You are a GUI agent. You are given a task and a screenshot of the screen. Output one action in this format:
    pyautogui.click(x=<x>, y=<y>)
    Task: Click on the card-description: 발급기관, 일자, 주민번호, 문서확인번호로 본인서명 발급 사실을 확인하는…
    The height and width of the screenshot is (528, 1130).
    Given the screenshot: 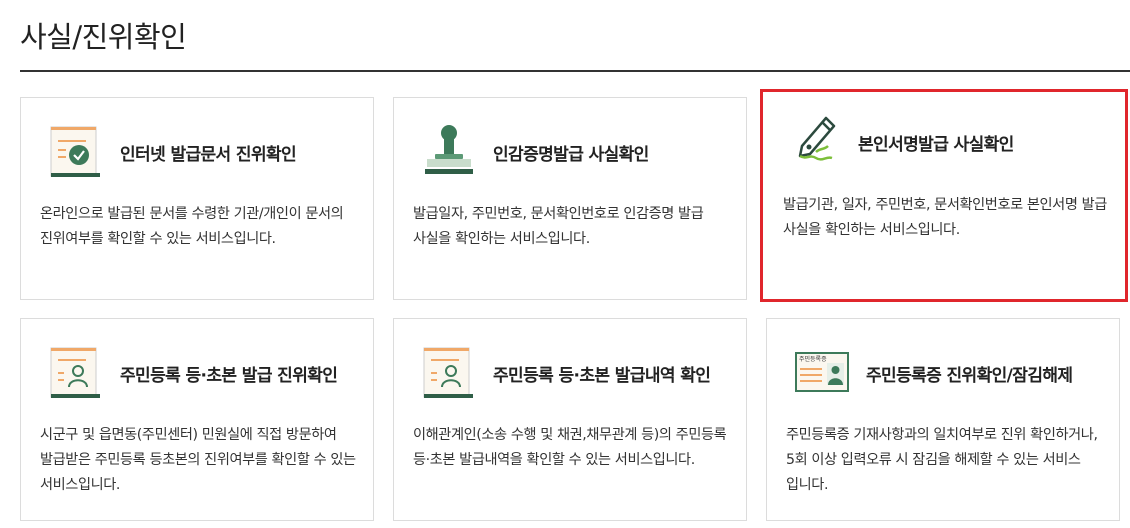 What is the action you would take?
    pyautogui.click(x=945, y=217)
    